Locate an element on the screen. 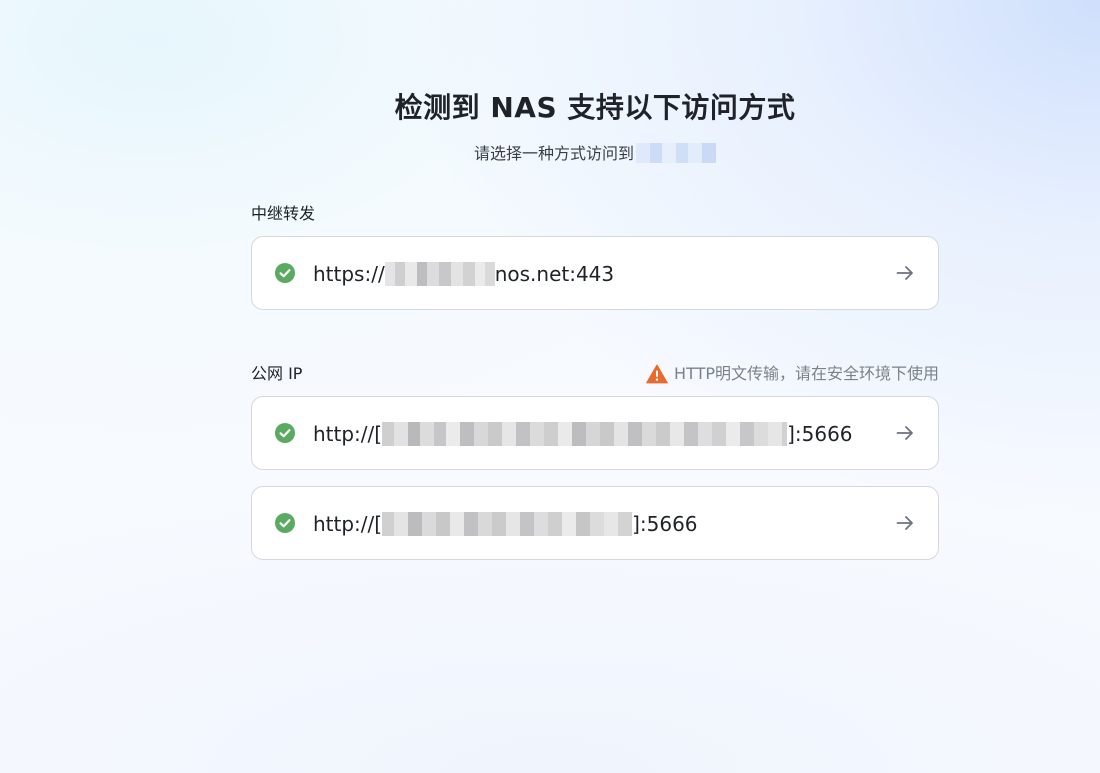  redacted-host is located at coordinates (439, 274).